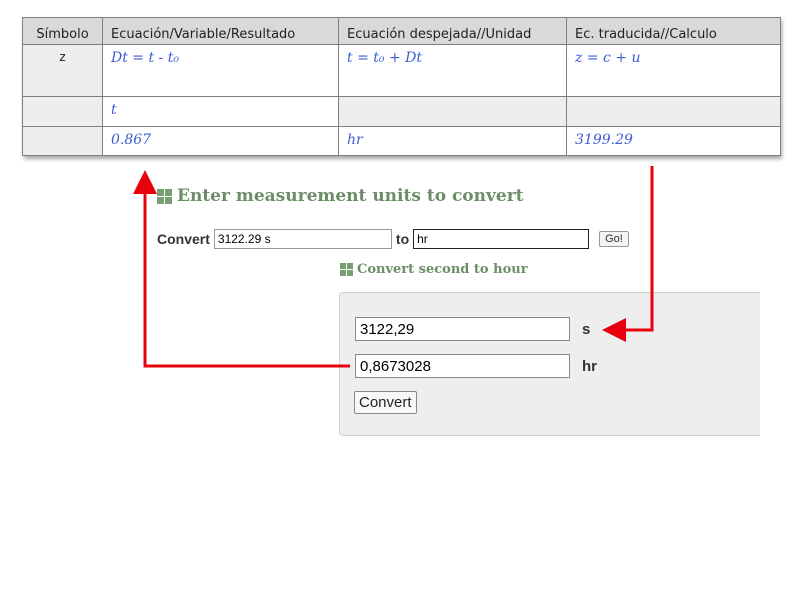 The image size is (800, 600). I want to click on converter-title-text: Enter measurement units to convert, so click(350, 196).